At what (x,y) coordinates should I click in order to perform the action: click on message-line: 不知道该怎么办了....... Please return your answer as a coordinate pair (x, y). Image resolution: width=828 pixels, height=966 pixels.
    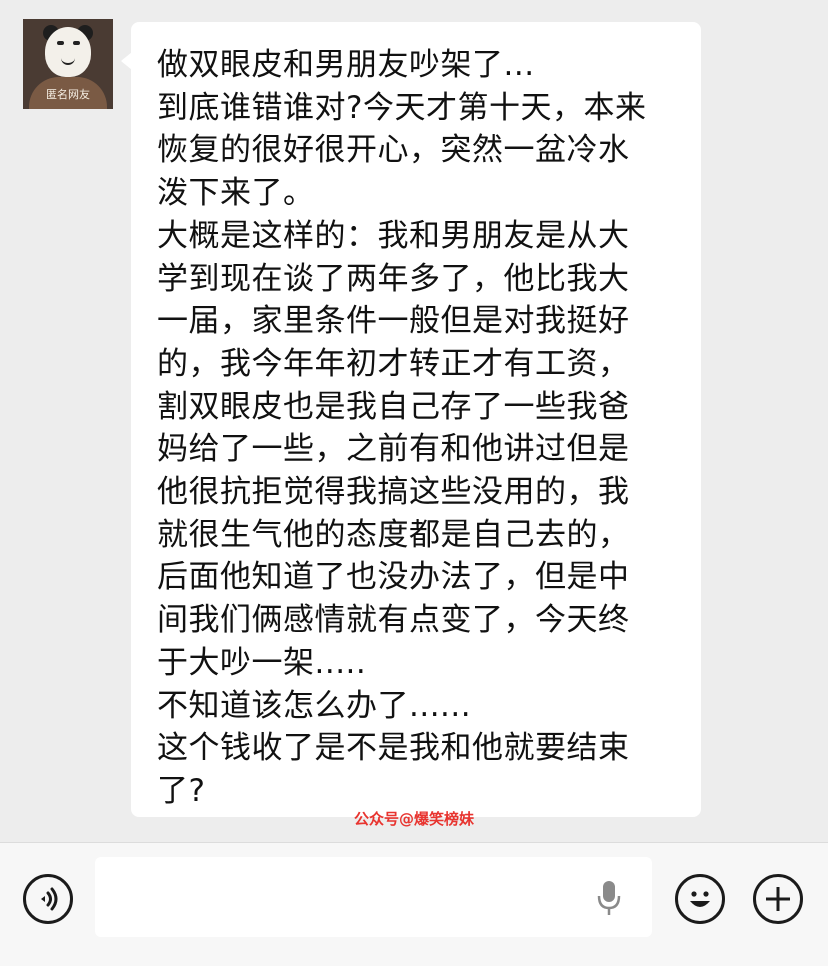
    Looking at the image, I should click on (314, 705).